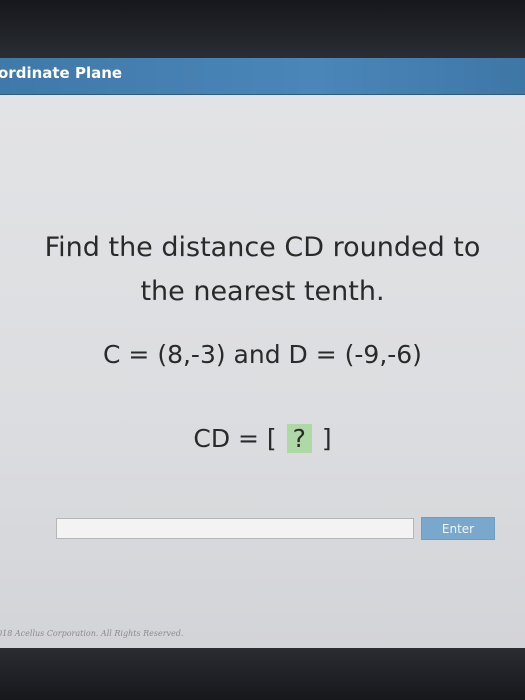  I want to click on question-points: C = (8,-3) and D = (-9,-6), so click(262, 354).